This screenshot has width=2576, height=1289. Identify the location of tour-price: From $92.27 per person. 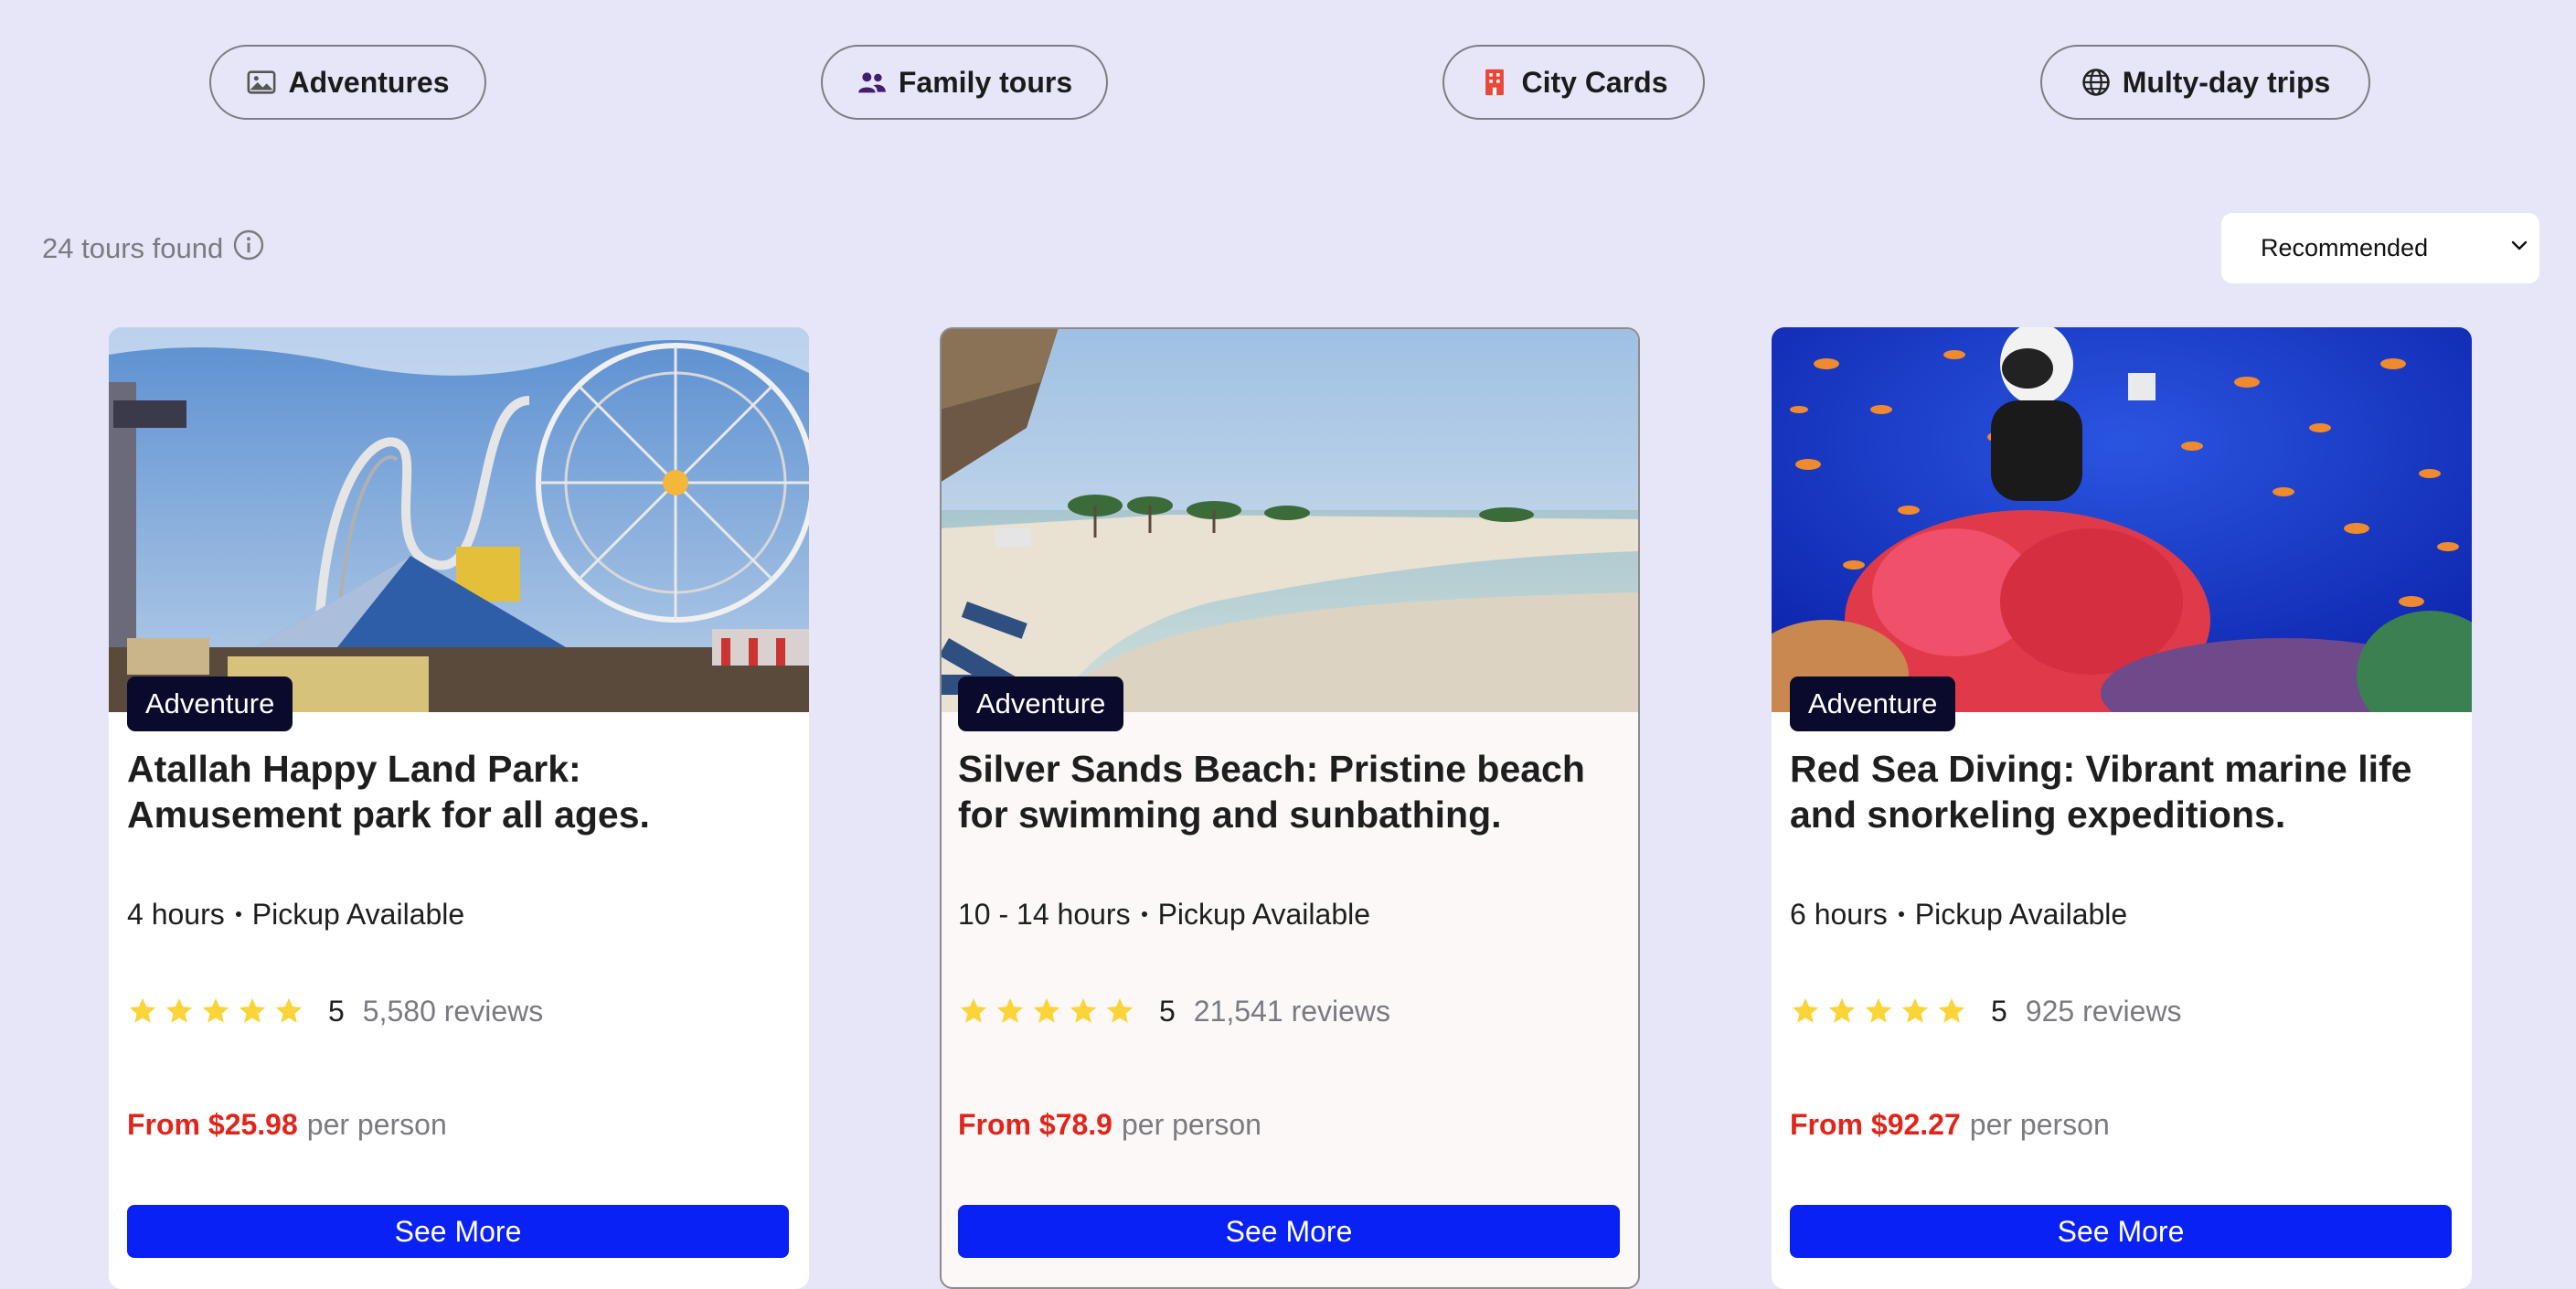
(1950, 1124).